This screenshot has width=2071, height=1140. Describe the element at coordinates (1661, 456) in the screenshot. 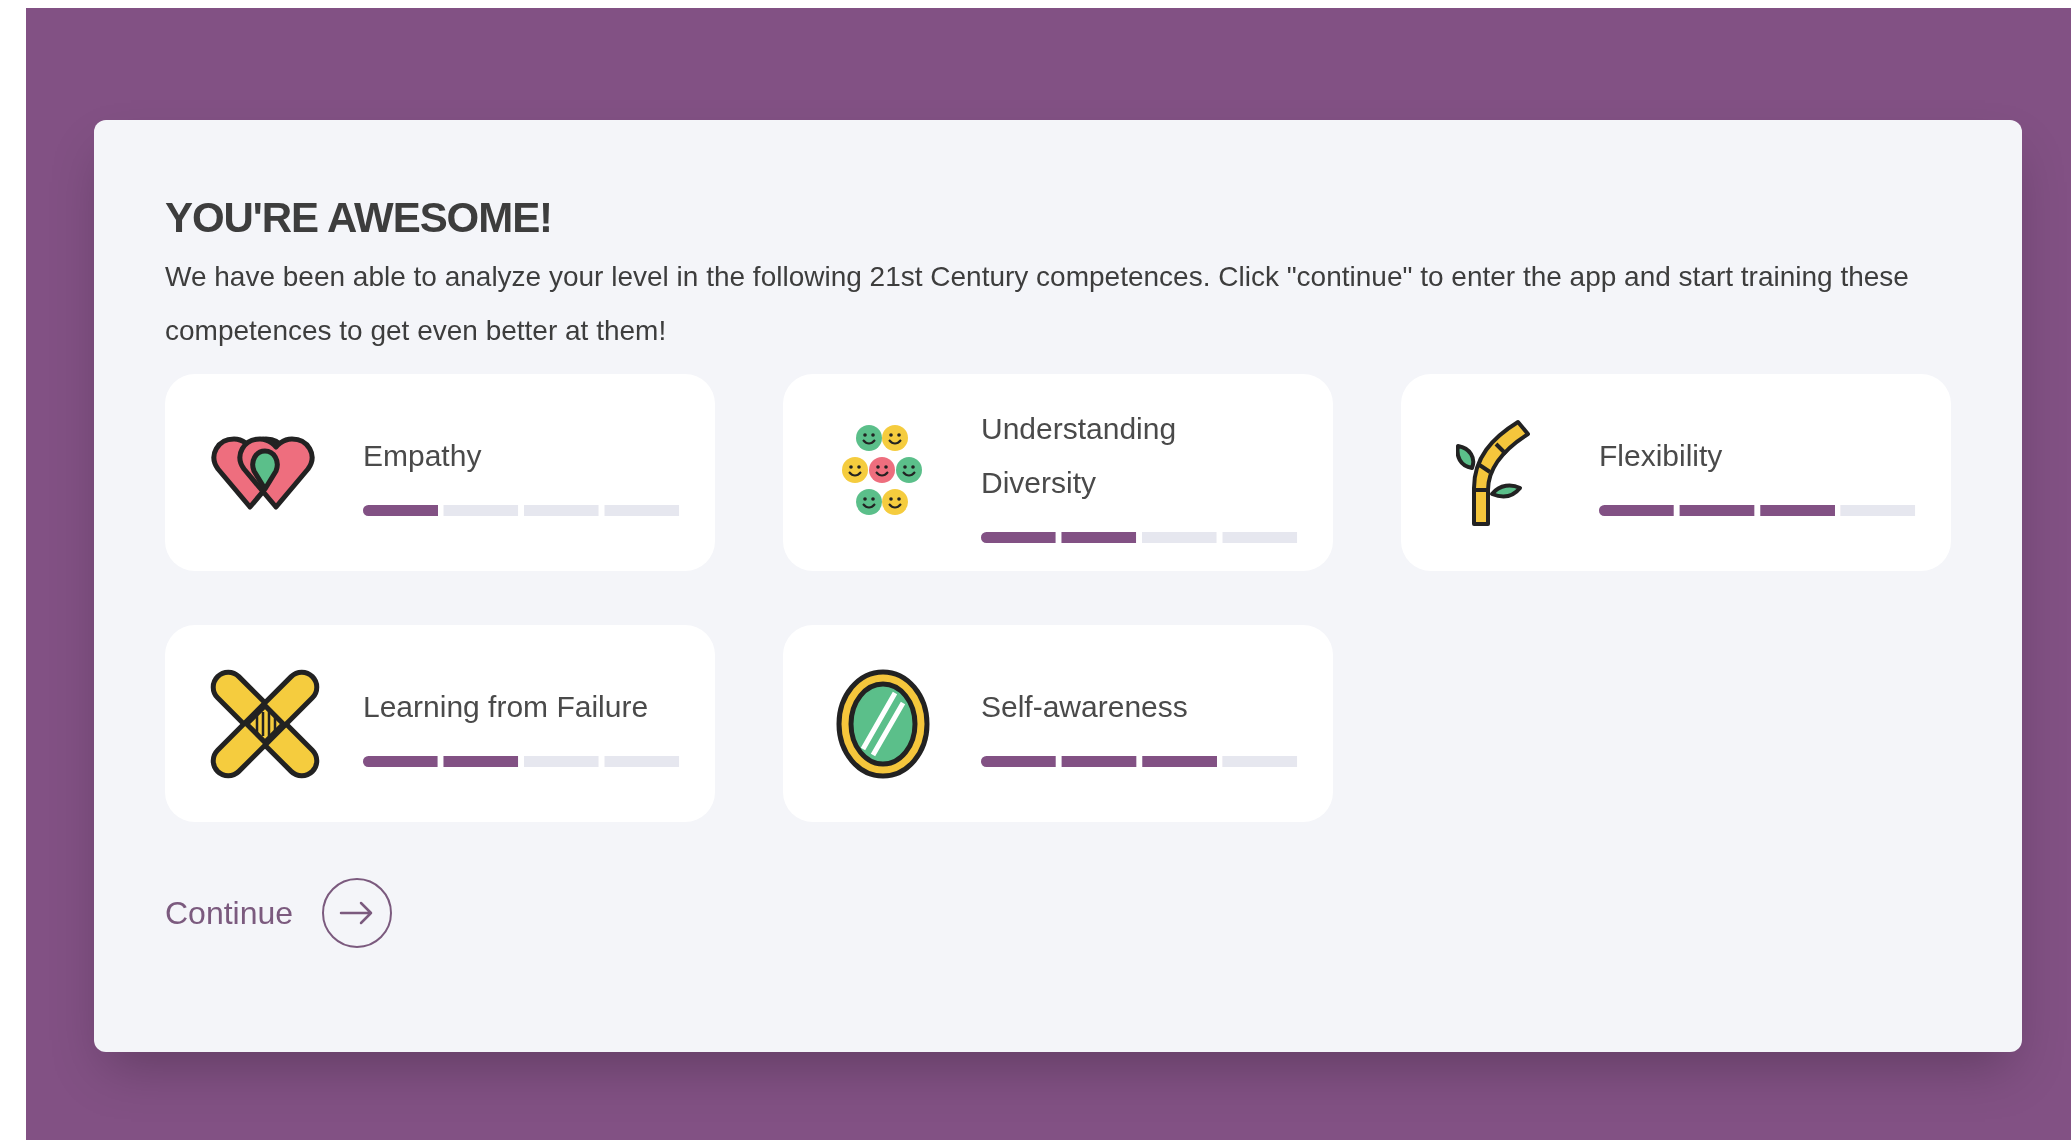

I see `competence-name: Flexibility` at that location.